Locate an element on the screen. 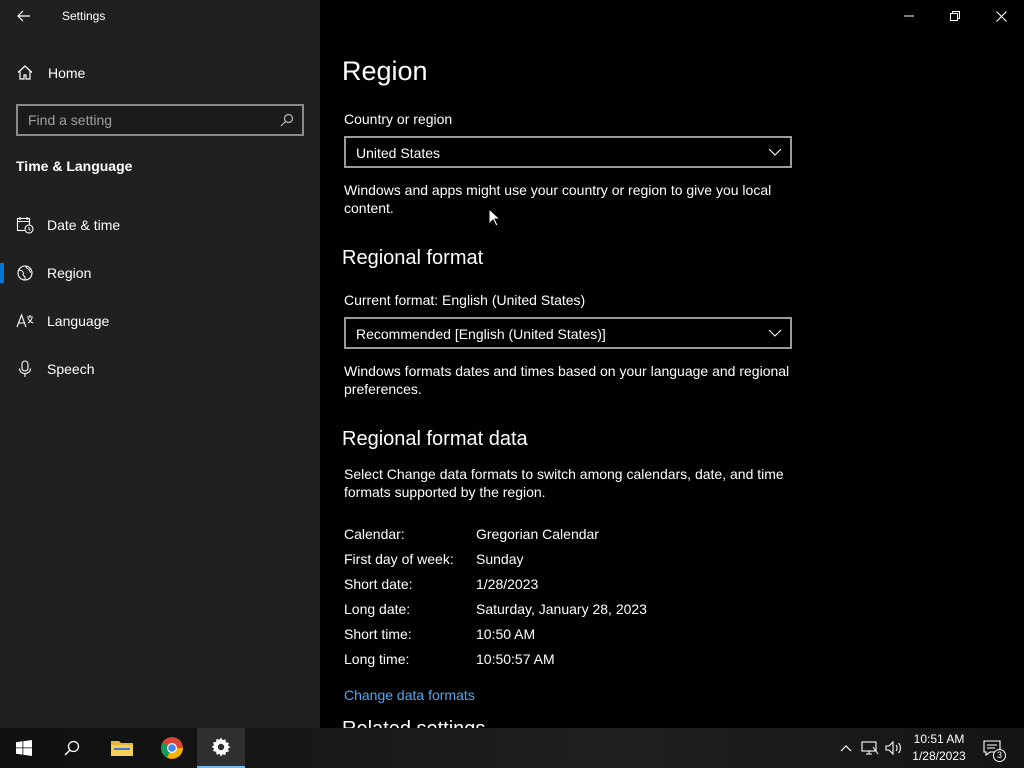  notification-count-badge: 3 is located at coordinates (999, 755).